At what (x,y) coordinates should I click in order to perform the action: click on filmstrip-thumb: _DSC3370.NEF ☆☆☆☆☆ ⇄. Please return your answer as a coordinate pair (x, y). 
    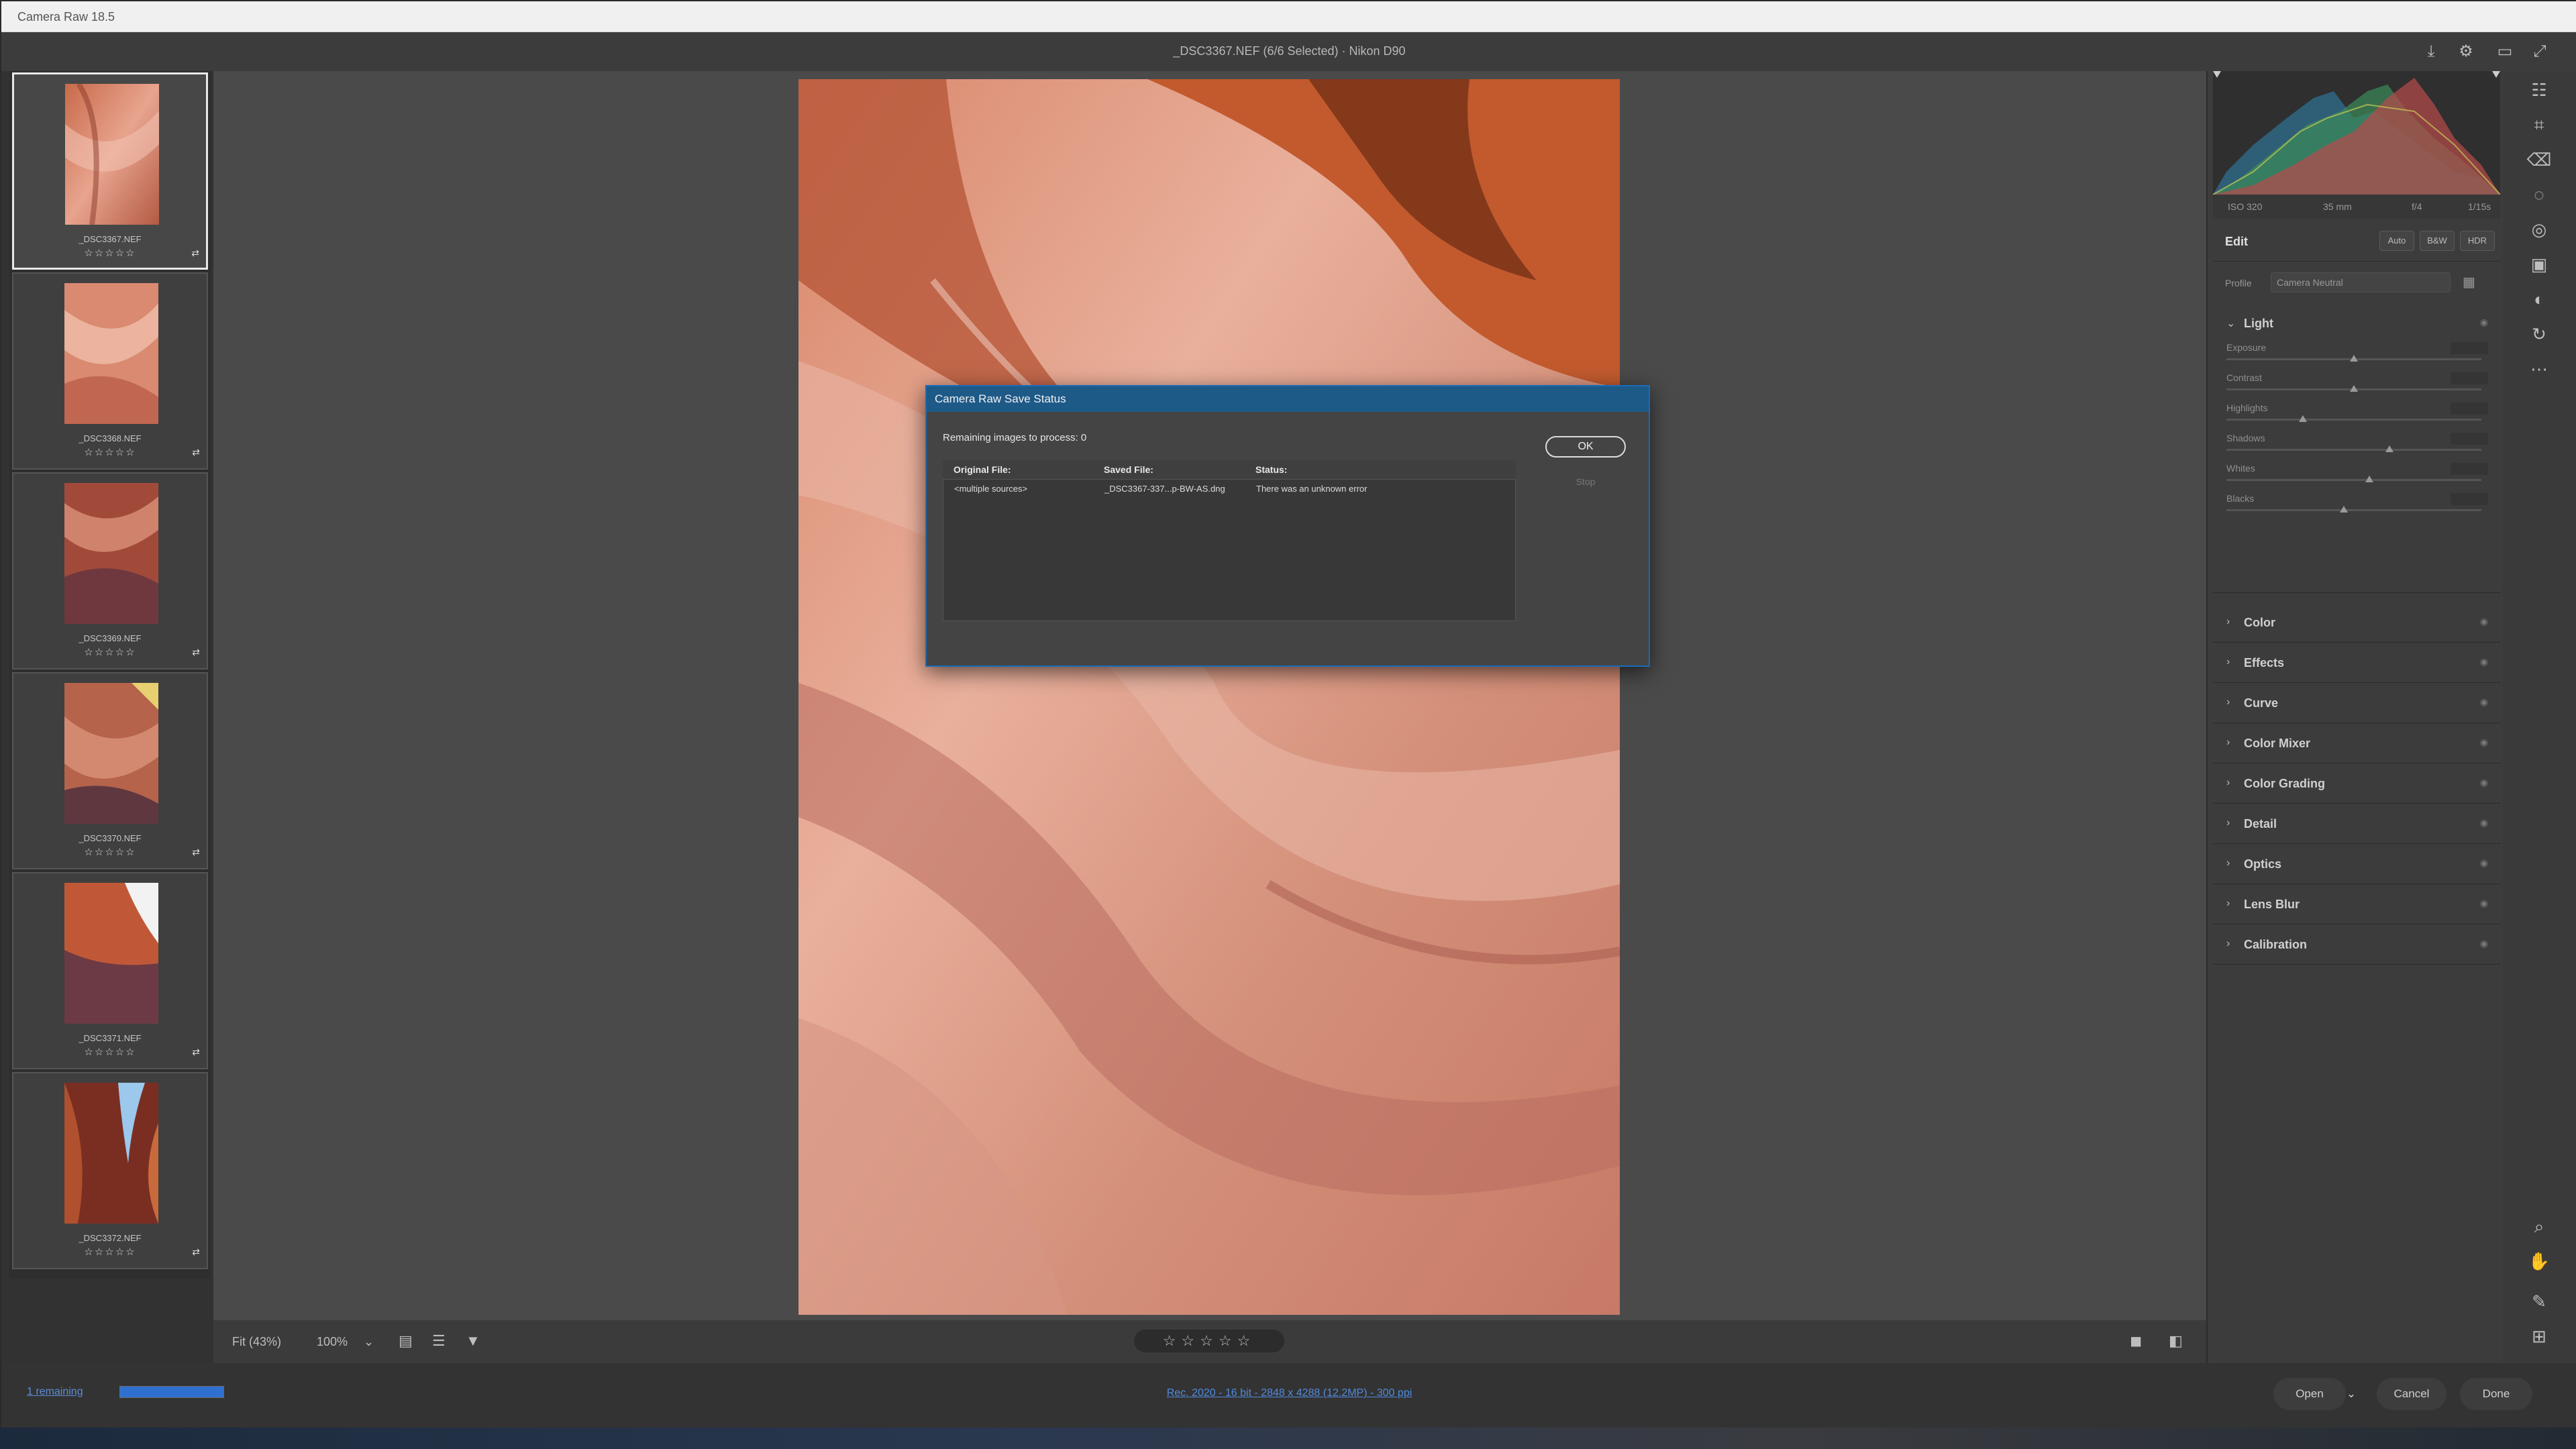
    Looking at the image, I should click on (110, 770).